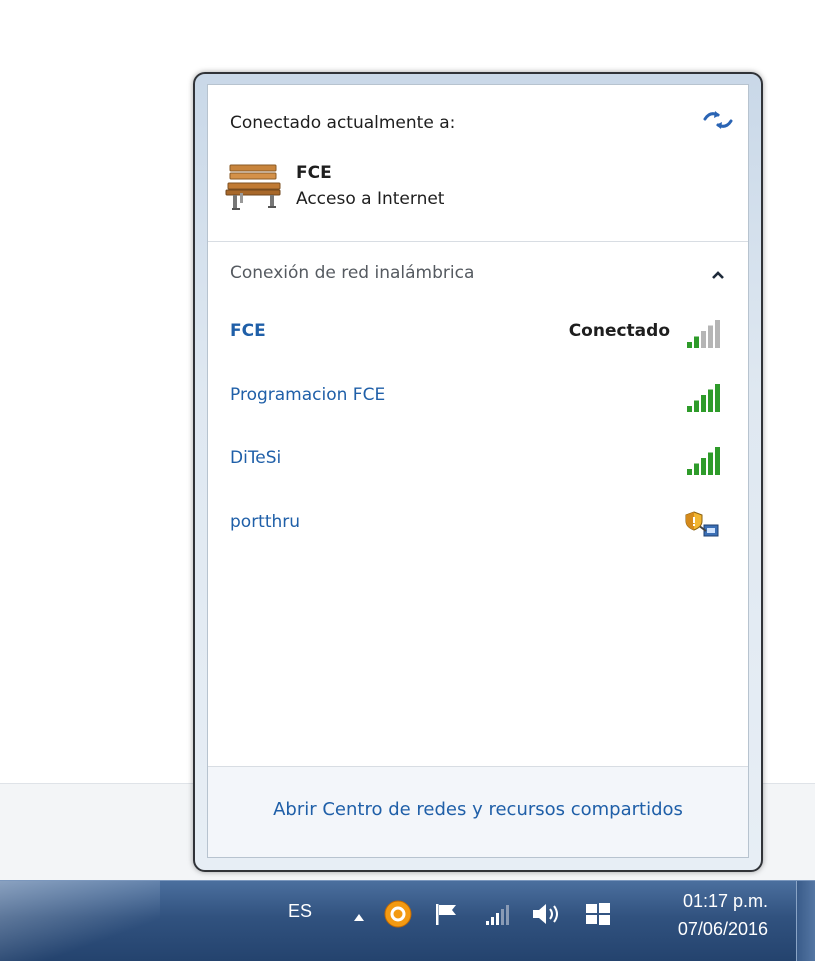 The width and height of the screenshot is (815, 961). I want to click on network-signal-icon, so click(498, 914).